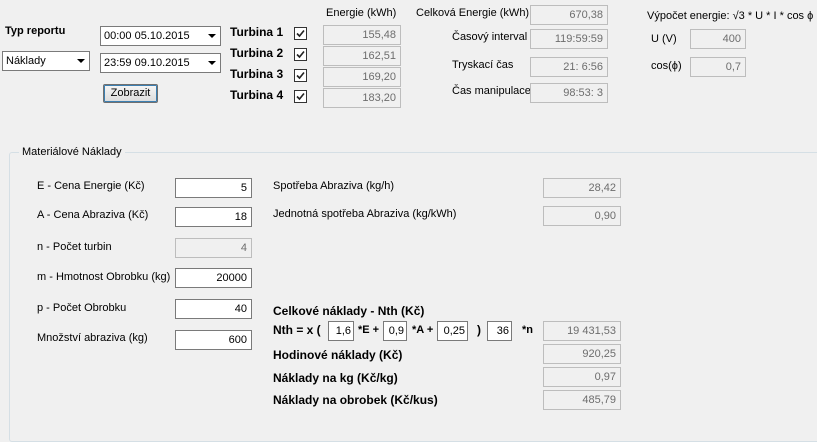 The height and width of the screenshot is (442, 817). What do you see at coordinates (213, 248) in the screenshot?
I see `turbine-count-value: 4` at bounding box center [213, 248].